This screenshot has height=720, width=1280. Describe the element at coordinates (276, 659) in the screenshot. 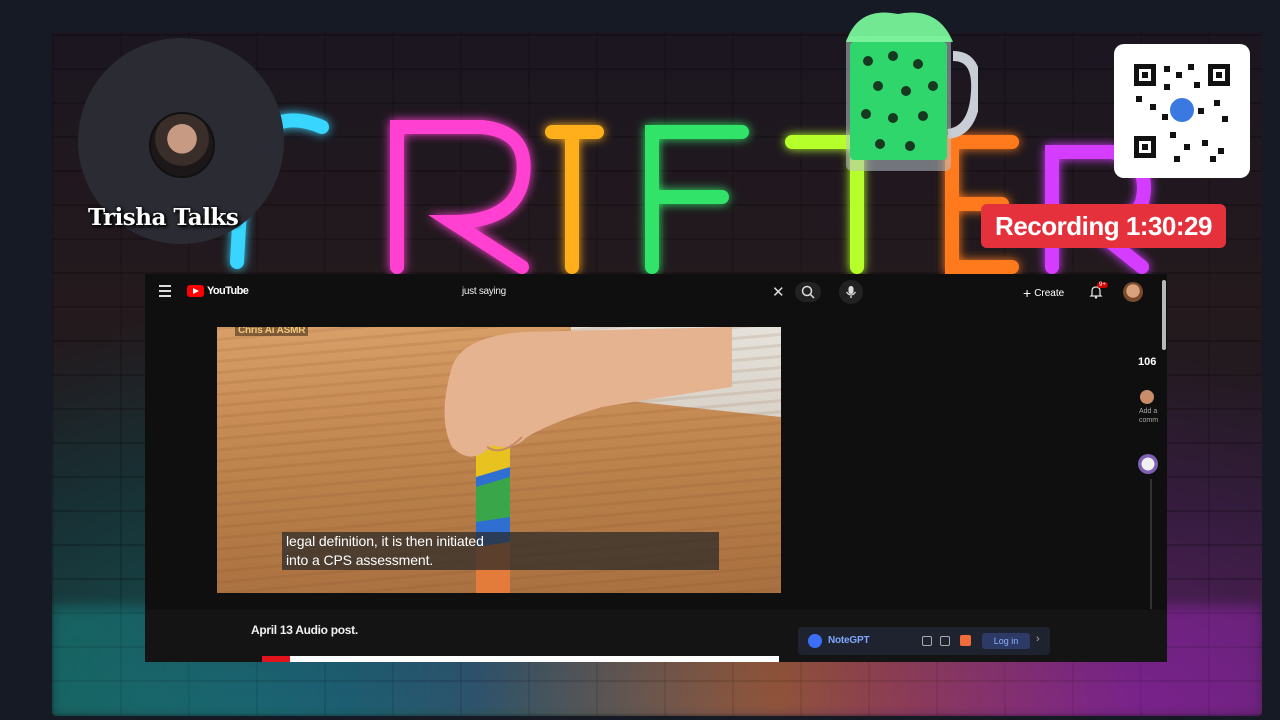

I see `progress-bar-fill` at that location.